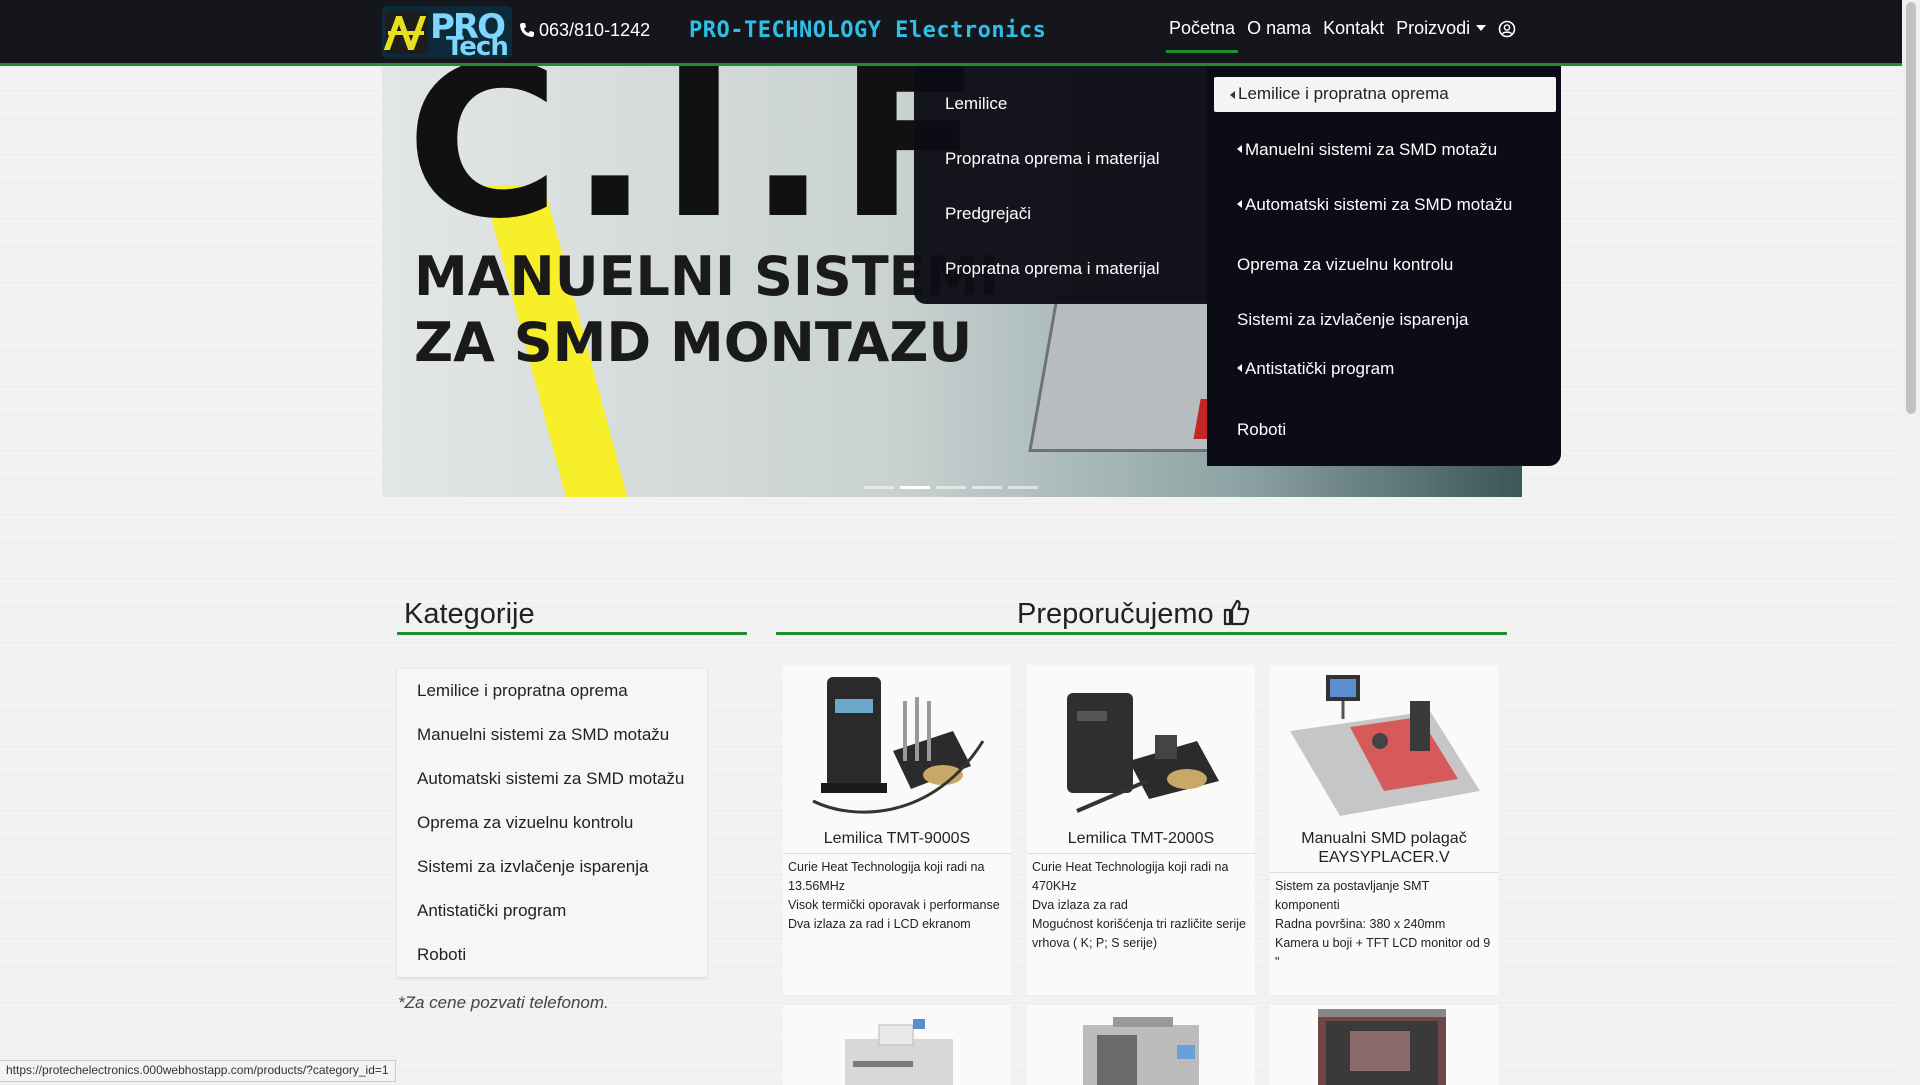 This screenshot has height=1085, width=1920. I want to click on price-note: *Za cene pozvati telefonom., so click(503, 1002).